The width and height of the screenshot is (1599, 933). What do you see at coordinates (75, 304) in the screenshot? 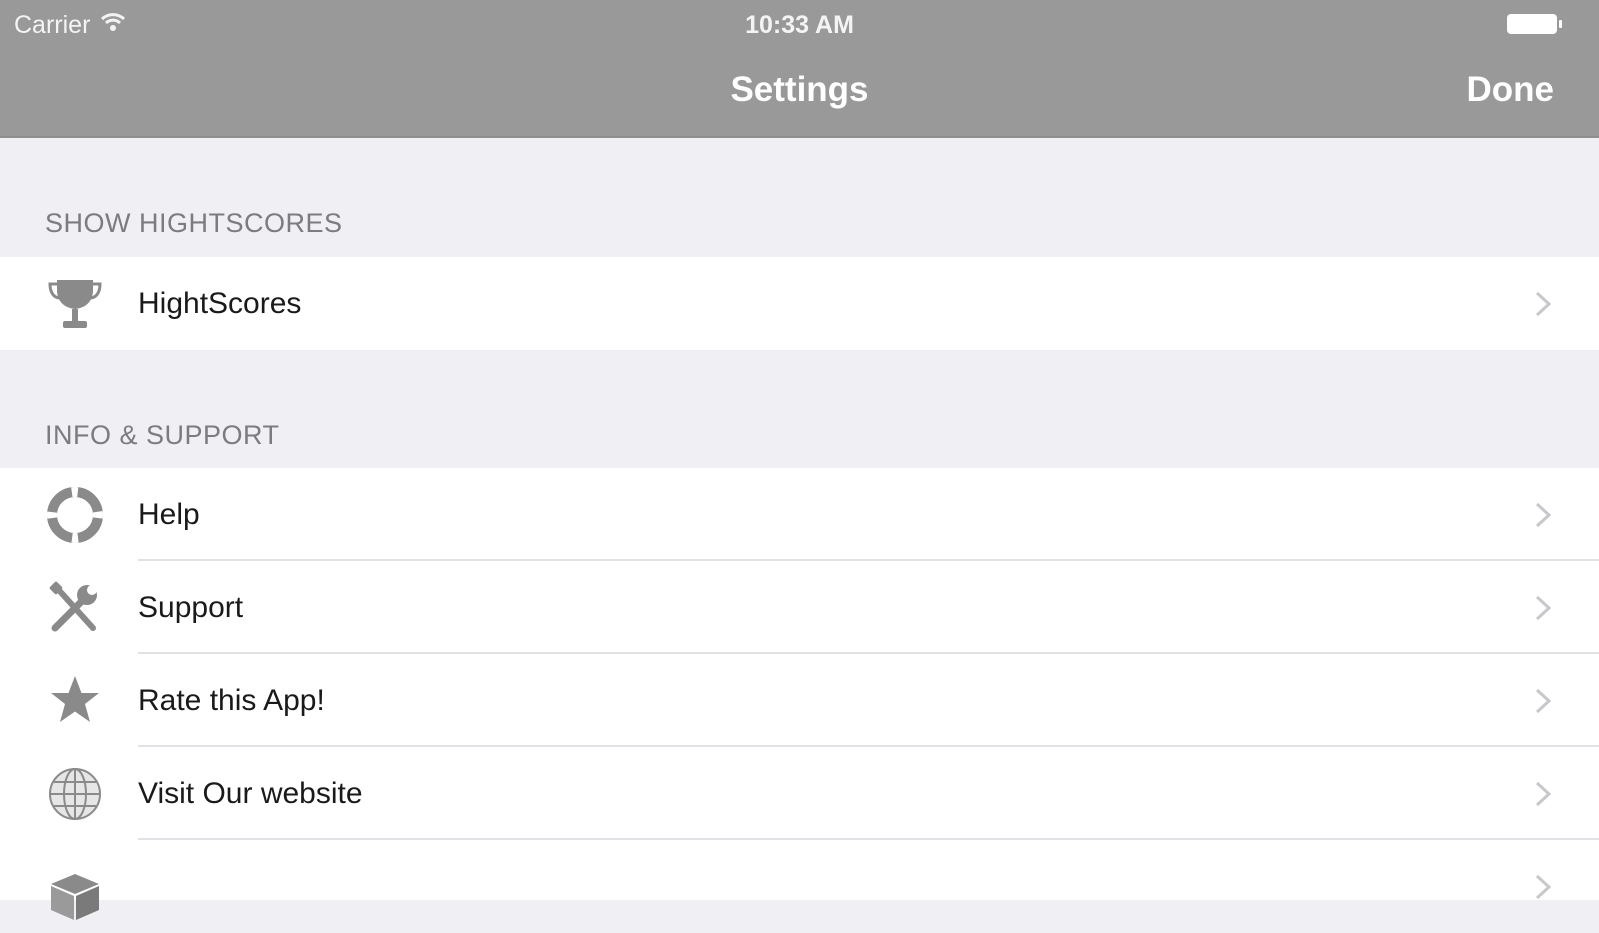
I see `trophy-icon` at bounding box center [75, 304].